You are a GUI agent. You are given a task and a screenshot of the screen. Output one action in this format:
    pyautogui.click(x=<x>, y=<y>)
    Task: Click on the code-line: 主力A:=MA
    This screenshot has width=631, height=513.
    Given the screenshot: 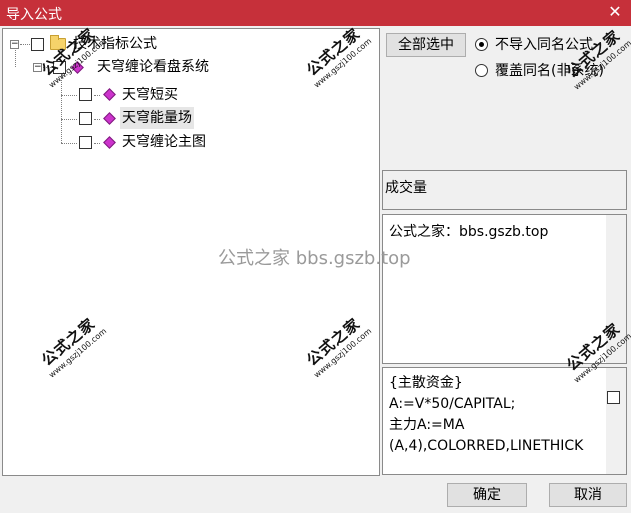 What is the action you would take?
    pyautogui.click(x=427, y=425)
    